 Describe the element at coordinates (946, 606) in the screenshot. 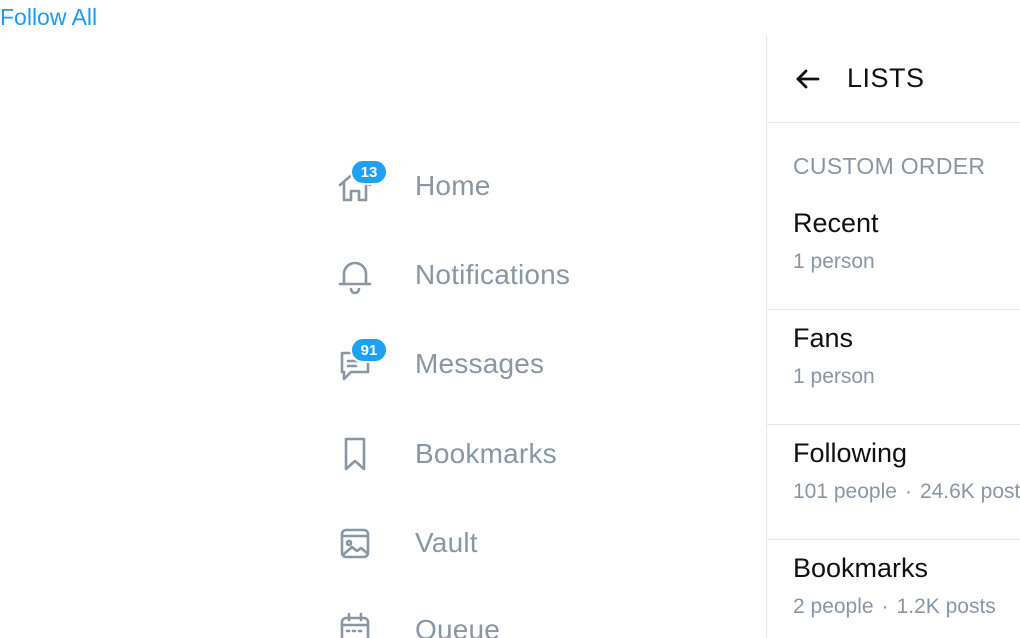

I see `list-posts-count: 1.2K posts` at that location.